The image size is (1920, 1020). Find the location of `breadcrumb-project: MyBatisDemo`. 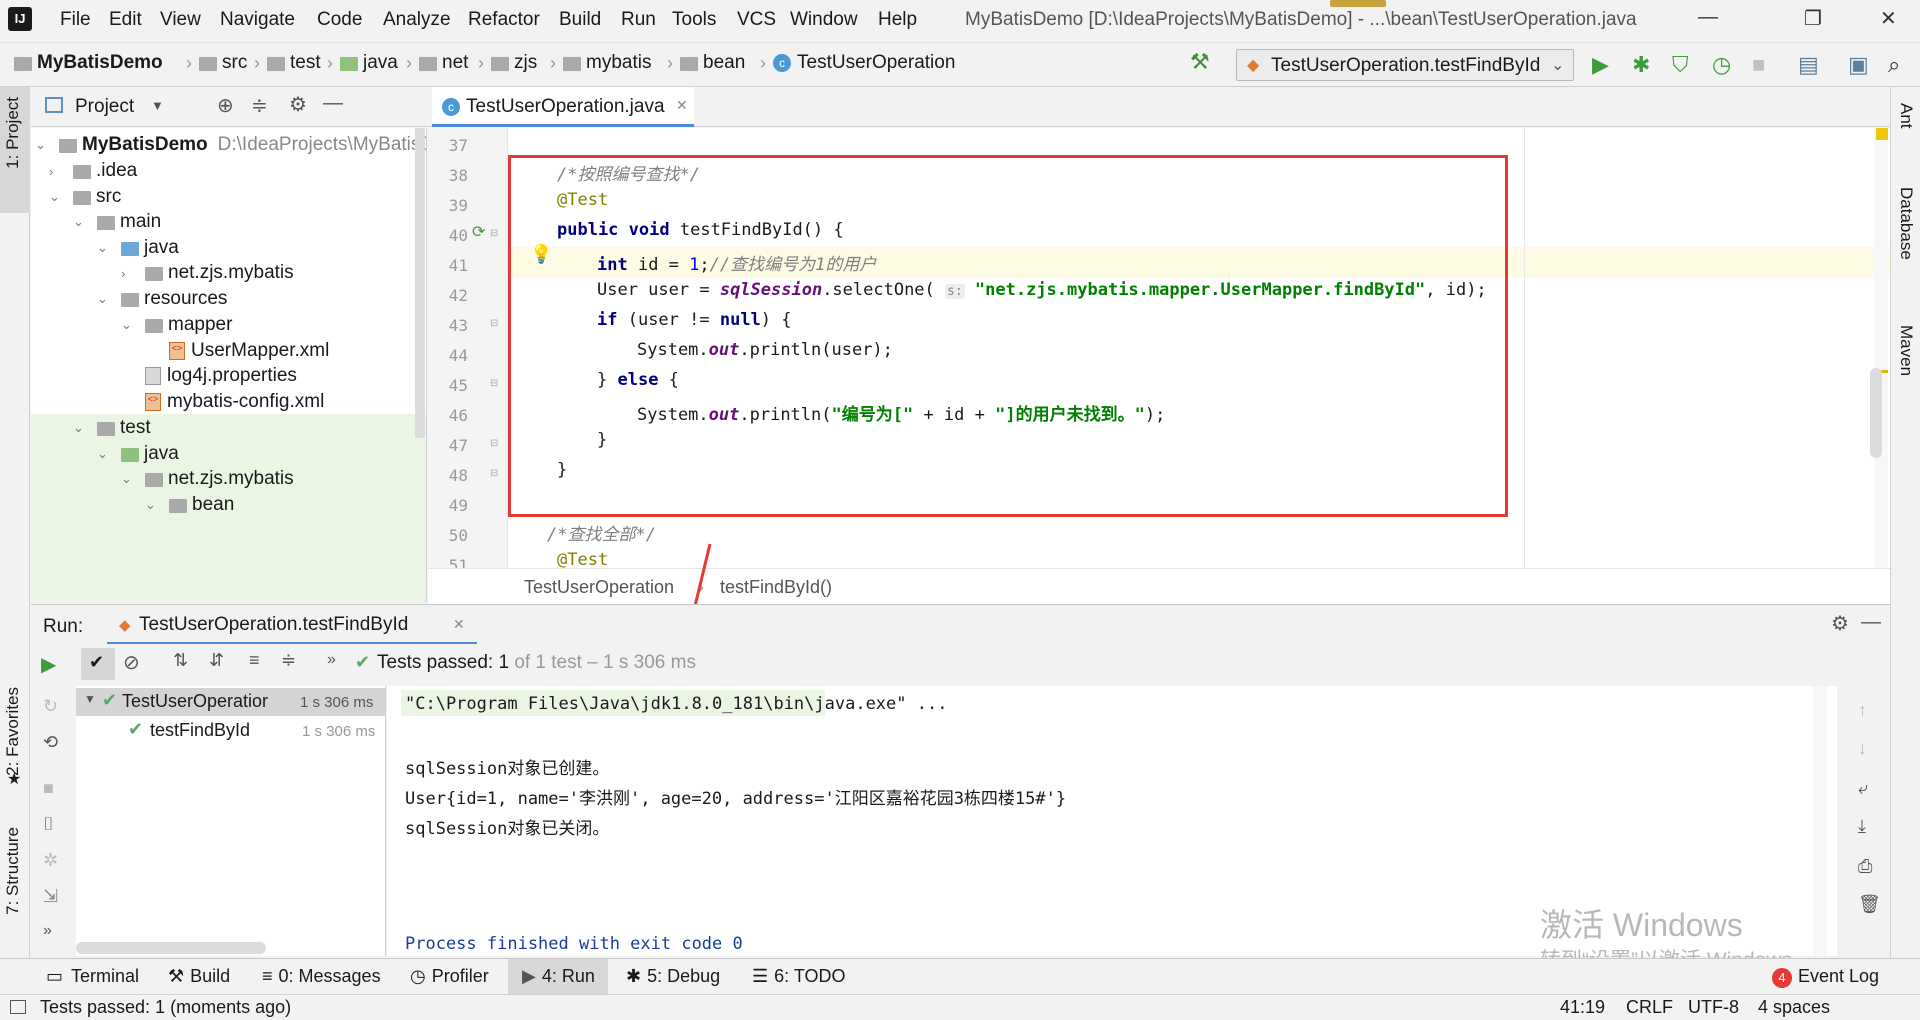

breadcrumb-project: MyBatisDemo is located at coordinates (88, 63).